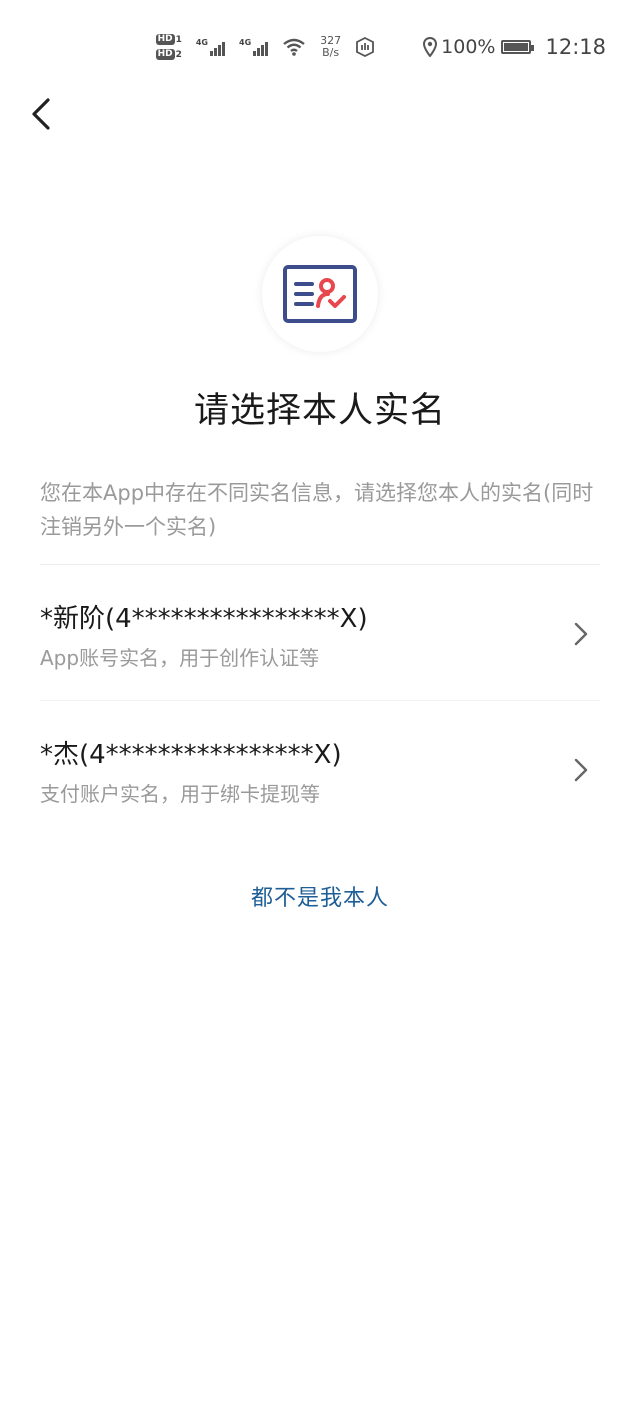 The height and width of the screenshot is (1408, 640). Describe the element at coordinates (365, 47) in the screenshot. I see `nfc-icon` at that location.